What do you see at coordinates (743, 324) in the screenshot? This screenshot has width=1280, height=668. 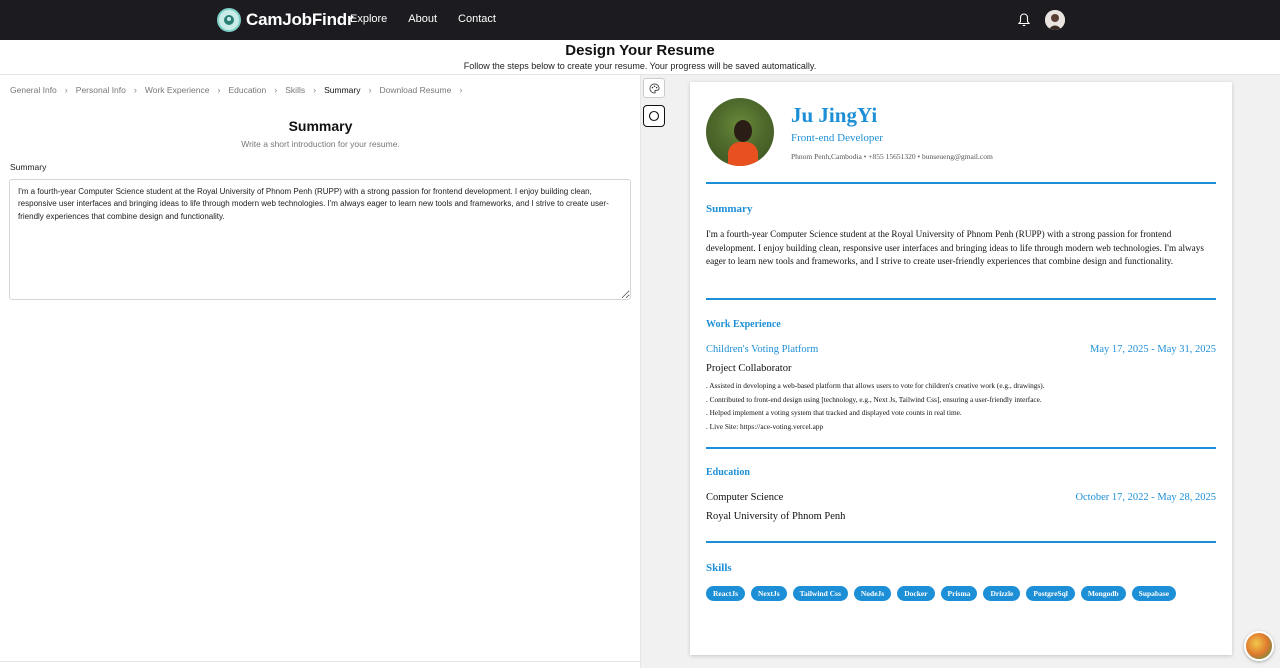 I see `resume-work-heading: Work Experience` at bounding box center [743, 324].